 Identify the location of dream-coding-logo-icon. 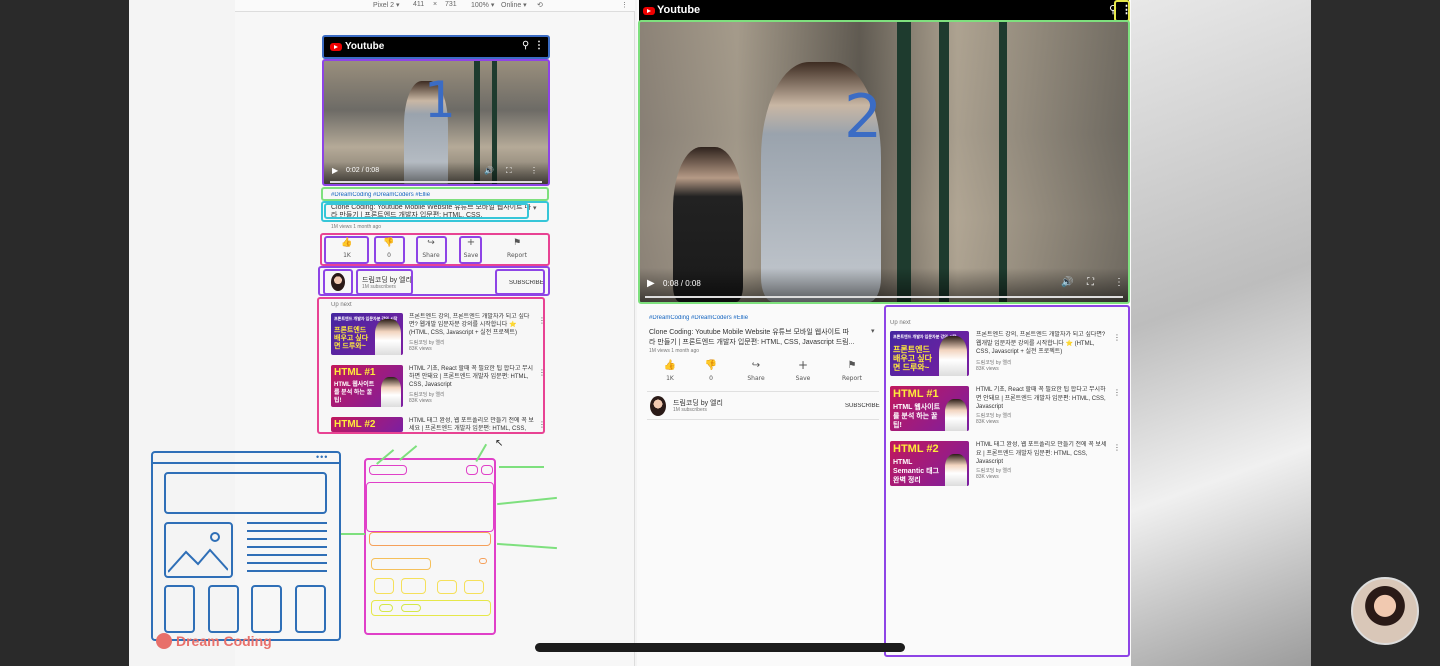
(164, 641).